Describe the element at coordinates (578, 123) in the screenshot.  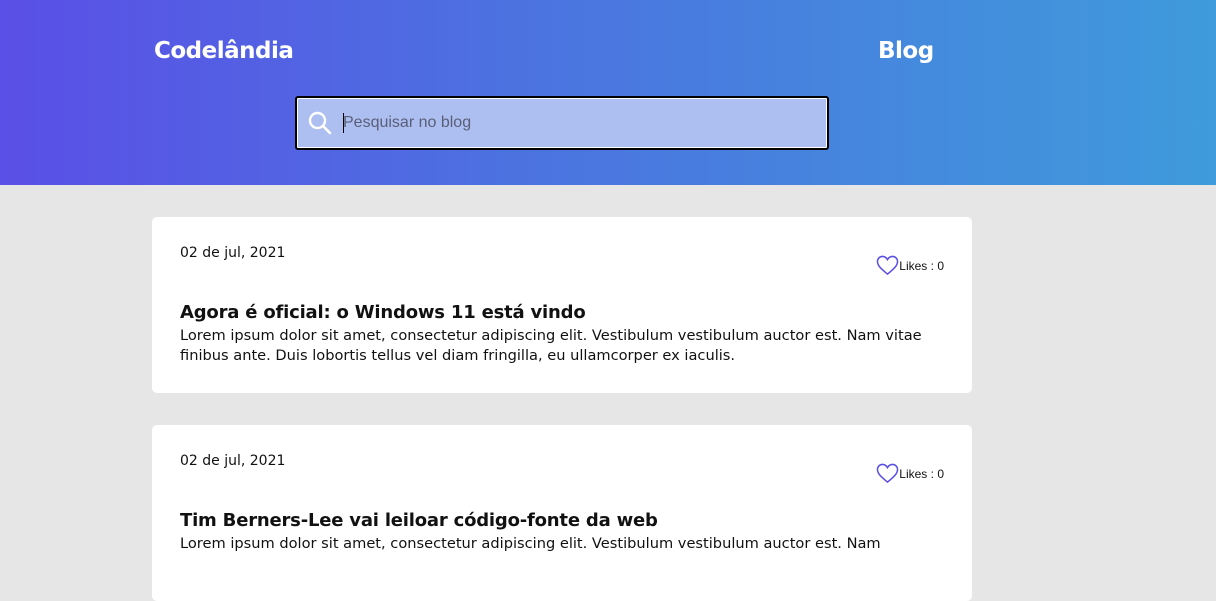
I see `search-input` at that location.